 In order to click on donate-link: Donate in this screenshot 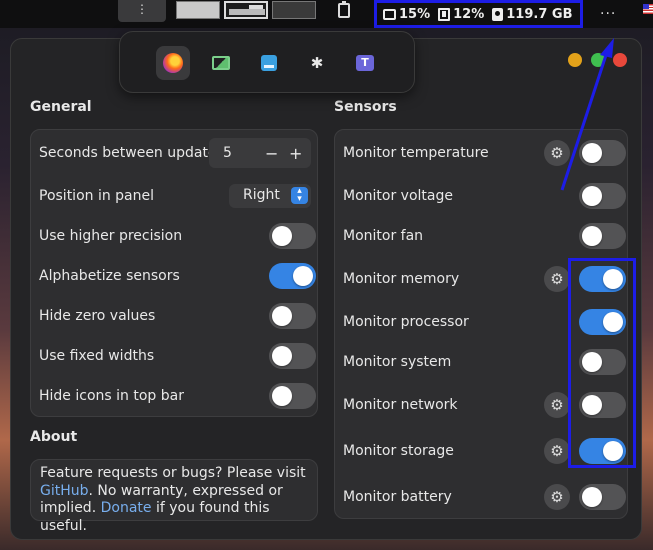, I will do `click(126, 508)`.